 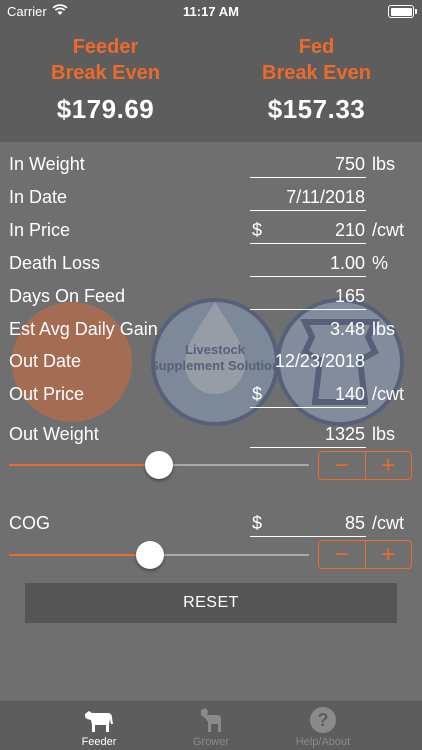 What do you see at coordinates (40, 230) in the screenshot?
I see `in-price-label: In Price` at bounding box center [40, 230].